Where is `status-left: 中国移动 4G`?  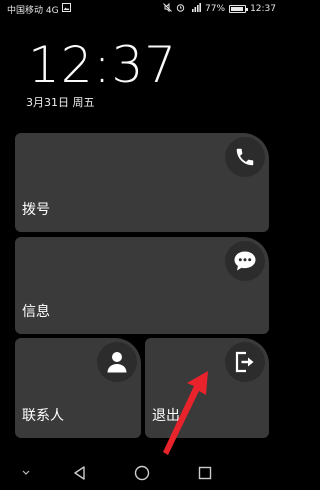
status-left: 中国移动 4G is located at coordinates (39, 9).